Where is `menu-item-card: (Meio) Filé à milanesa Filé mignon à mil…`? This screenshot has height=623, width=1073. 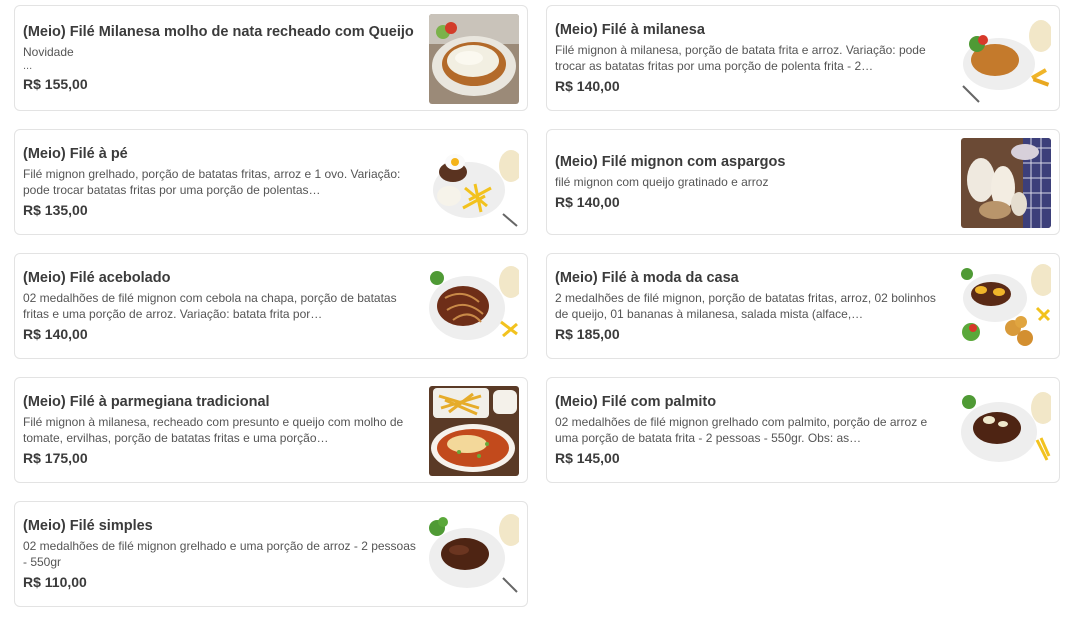 menu-item-card: (Meio) Filé à milanesa Filé mignon à mil… is located at coordinates (803, 58).